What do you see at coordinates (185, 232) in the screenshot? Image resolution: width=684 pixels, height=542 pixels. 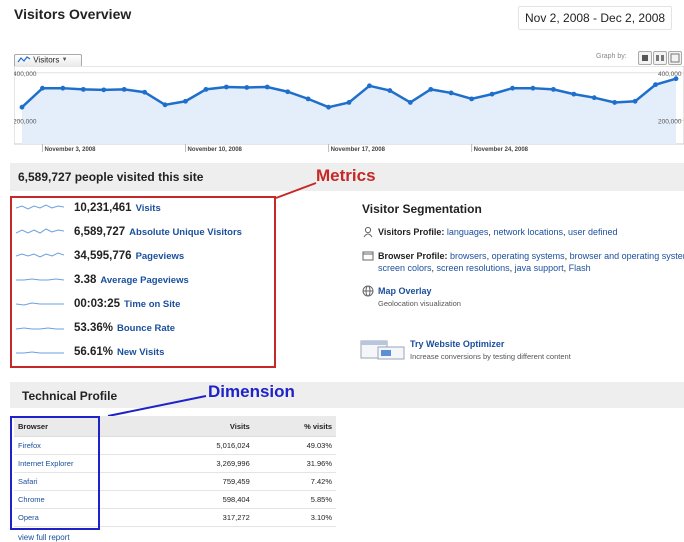 I see `metric-label-link: Absolute Unique Visitors` at bounding box center [185, 232].